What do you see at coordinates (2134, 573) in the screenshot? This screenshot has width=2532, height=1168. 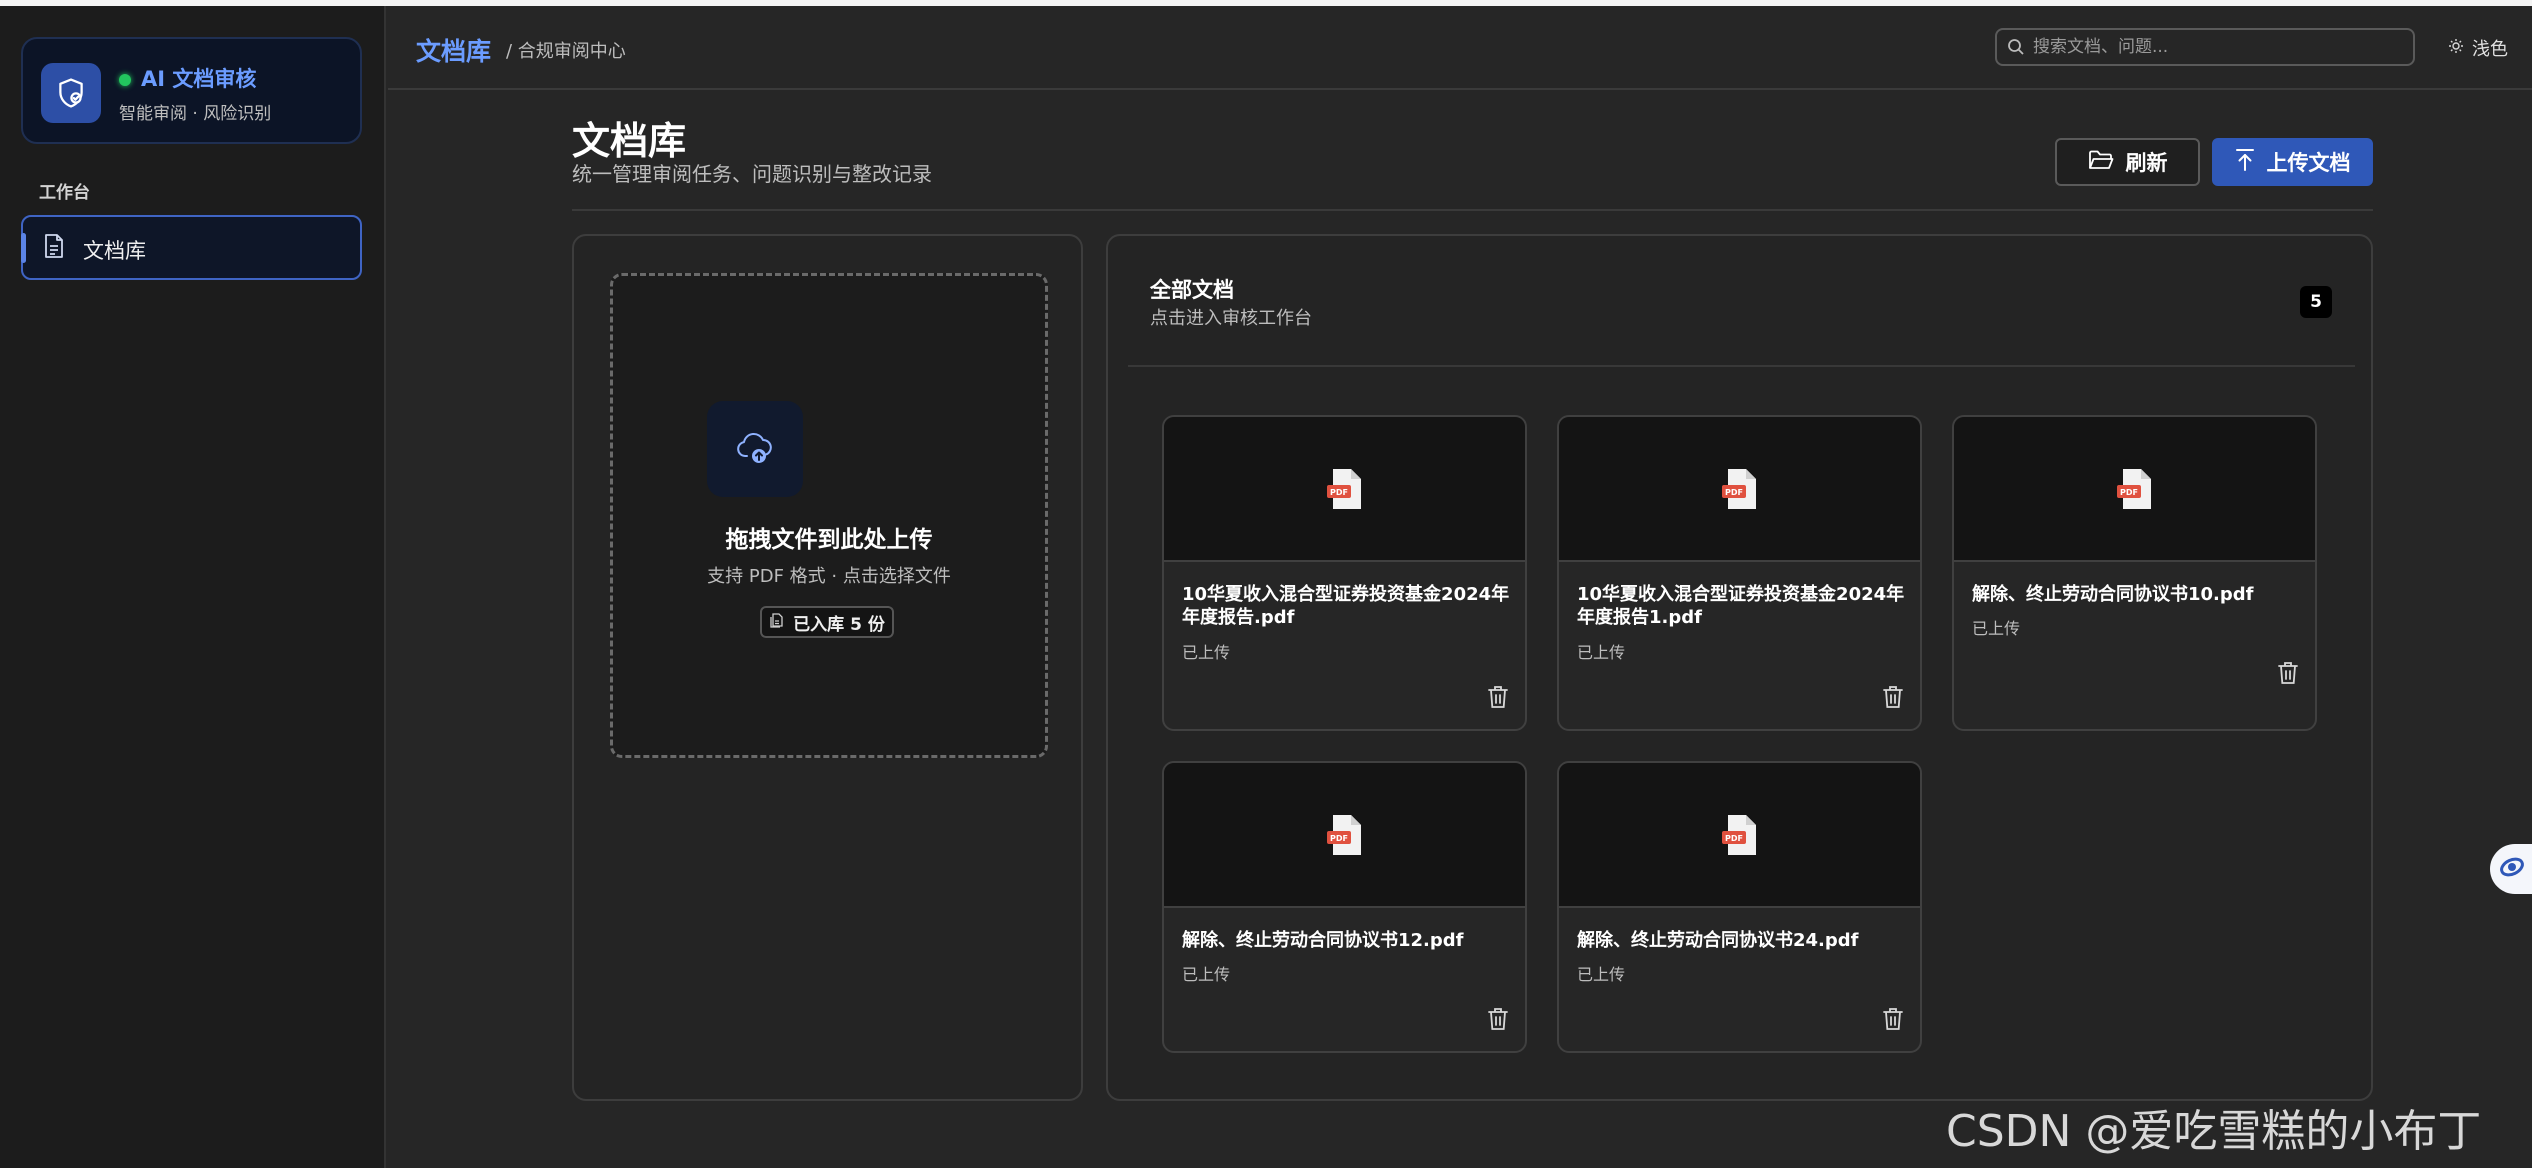 I see `document-card: PDF 解除、终止劳动合同协议书10.pdf 已上传` at bounding box center [2134, 573].